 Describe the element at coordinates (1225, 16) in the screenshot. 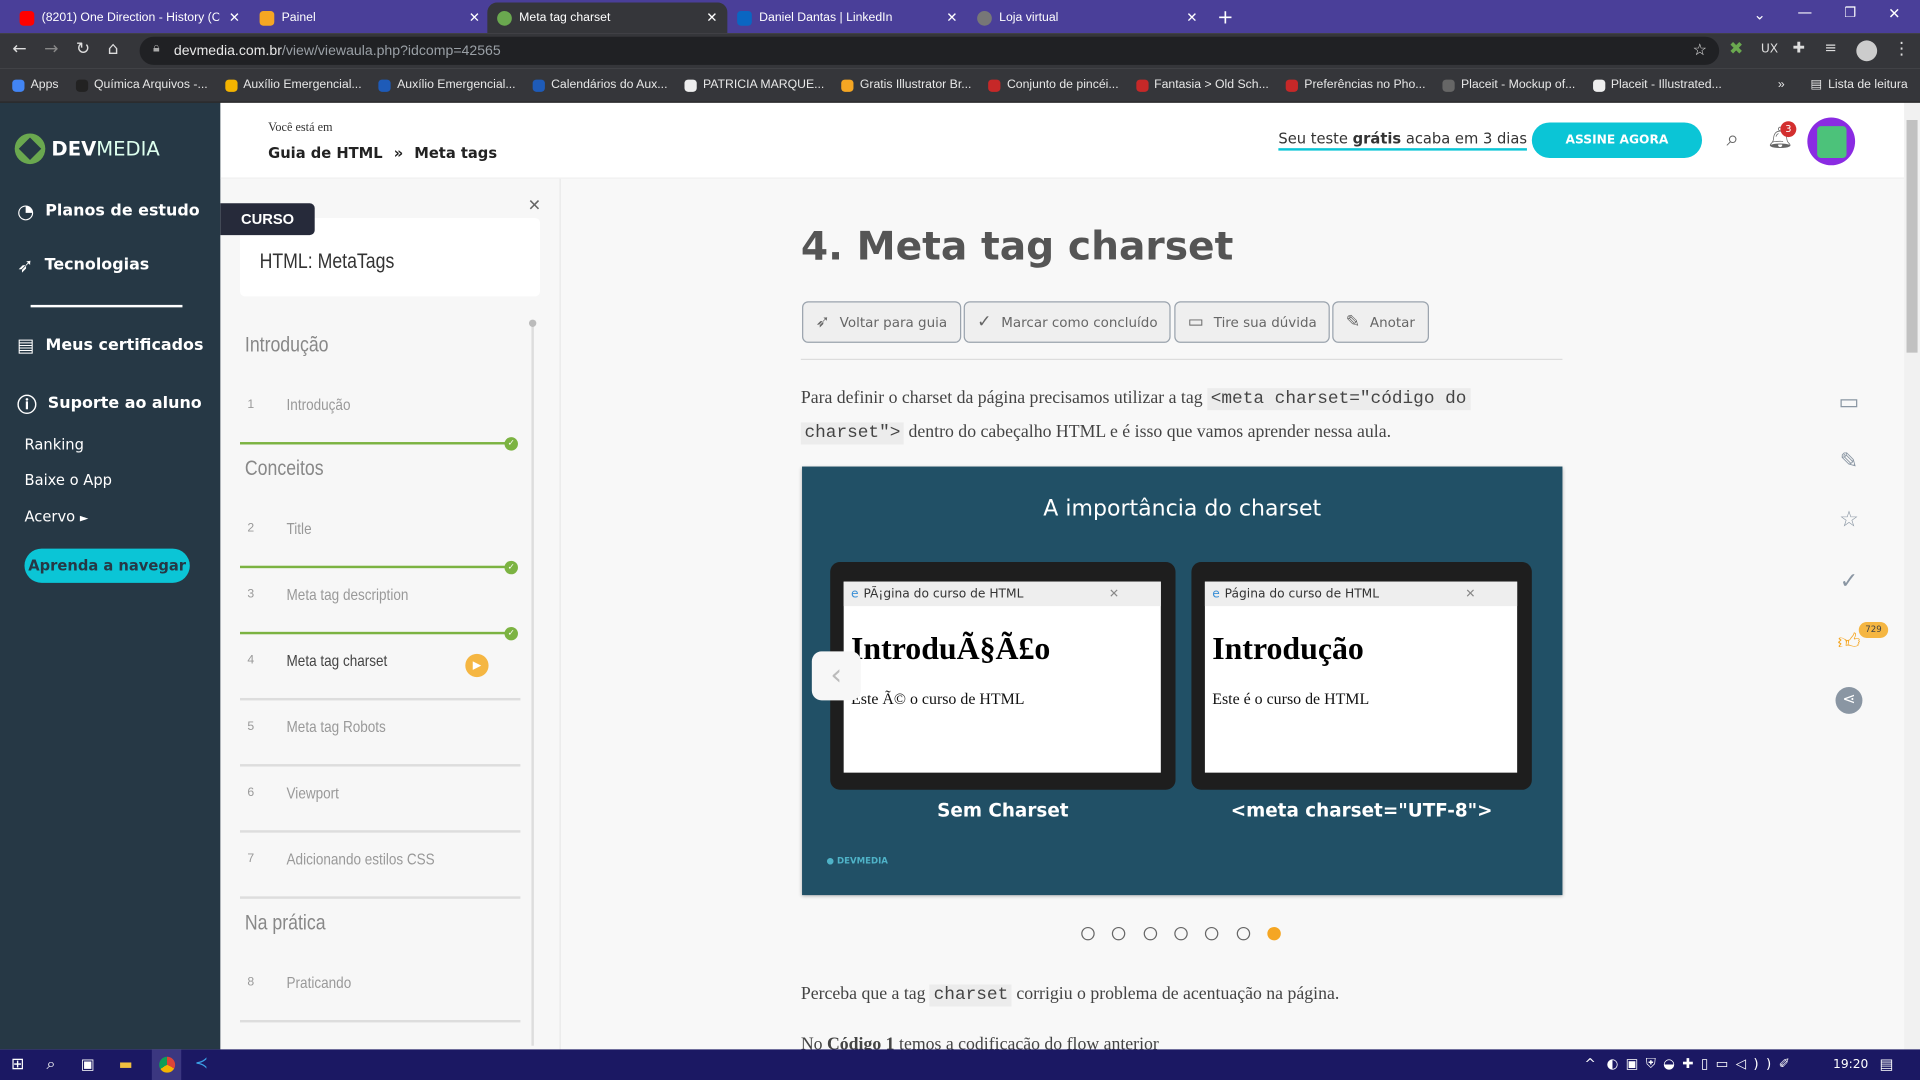

I see `new-tab-button: +` at that location.